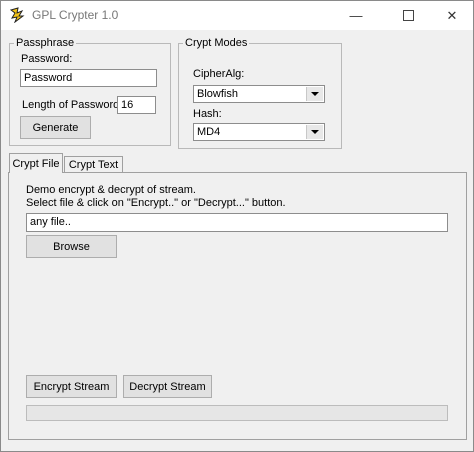  Describe the element at coordinates (36, 163) in the screenshot. I see `tab-crypt-file: Crypt File` at that location.